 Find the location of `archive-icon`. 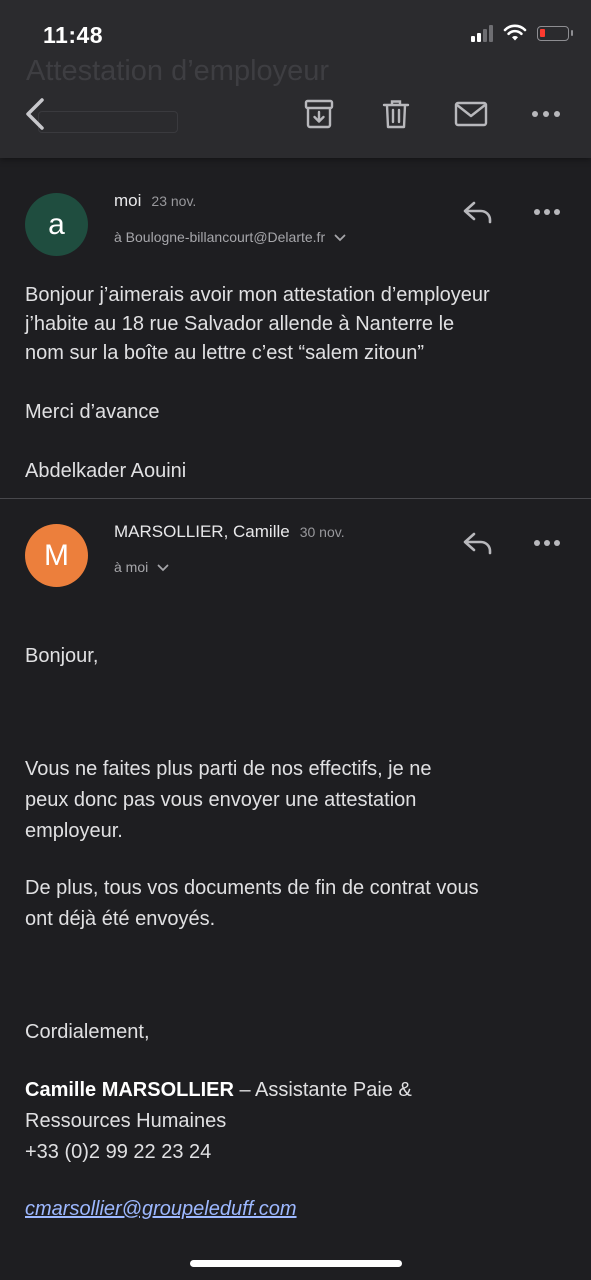

archive-icon is located at coordinates (319, 114).